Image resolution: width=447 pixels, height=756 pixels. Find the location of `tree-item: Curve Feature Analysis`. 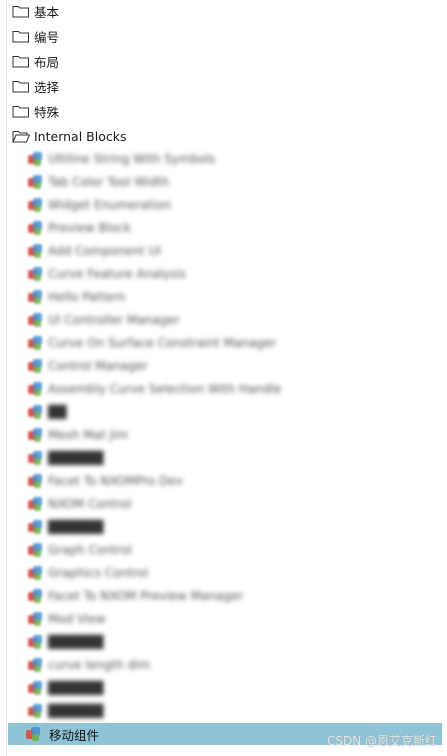

tree-item: Curve Feature Analysis is located at coordinates (107, 274).